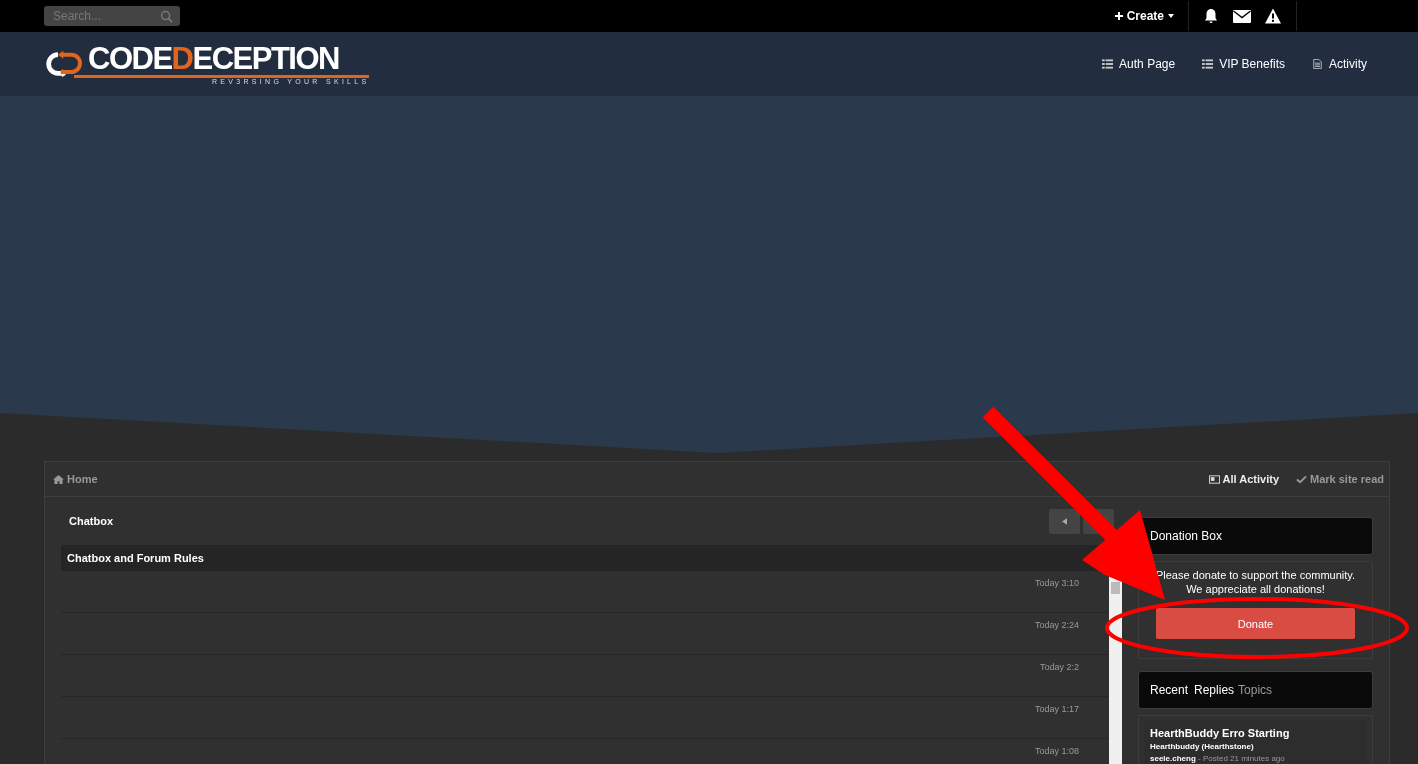  Describe the element at coordinates (75, 479) in the screenshot. I see `home-link: Home` at that location.